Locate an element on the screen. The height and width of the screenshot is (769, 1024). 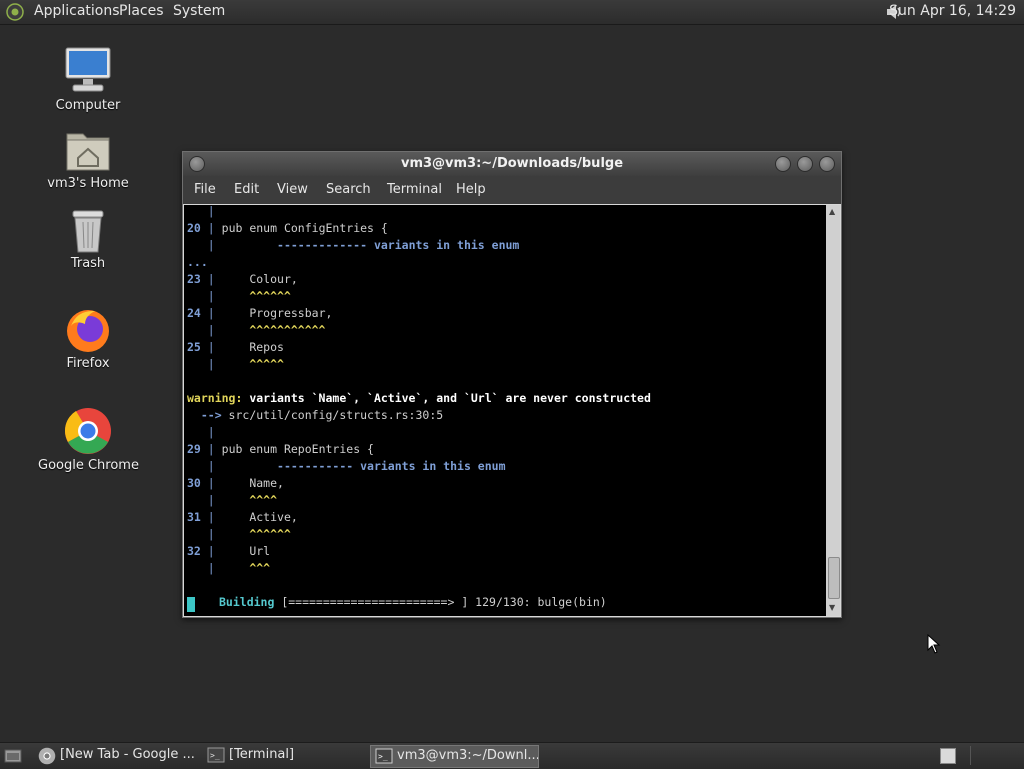
terminal-line: 25 | Repos is located at coordinates (235, 347).